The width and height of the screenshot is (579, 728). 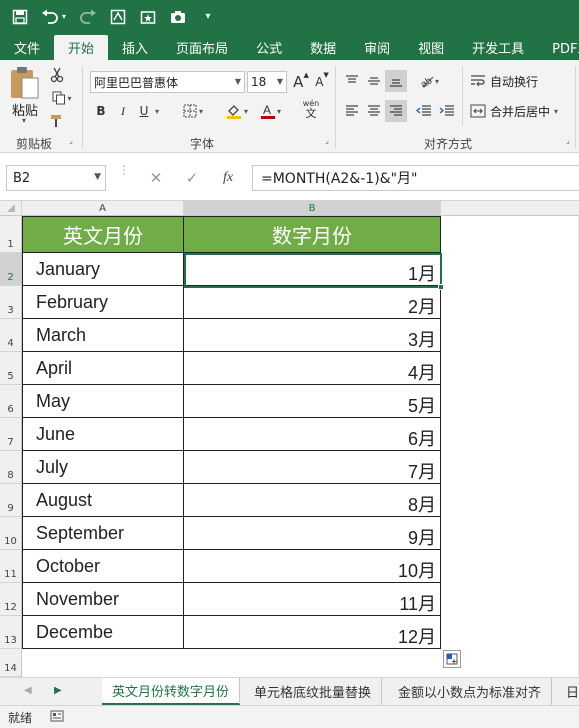 I want to click on scroll-left-icon: ◀, so click(x=28, y=690).